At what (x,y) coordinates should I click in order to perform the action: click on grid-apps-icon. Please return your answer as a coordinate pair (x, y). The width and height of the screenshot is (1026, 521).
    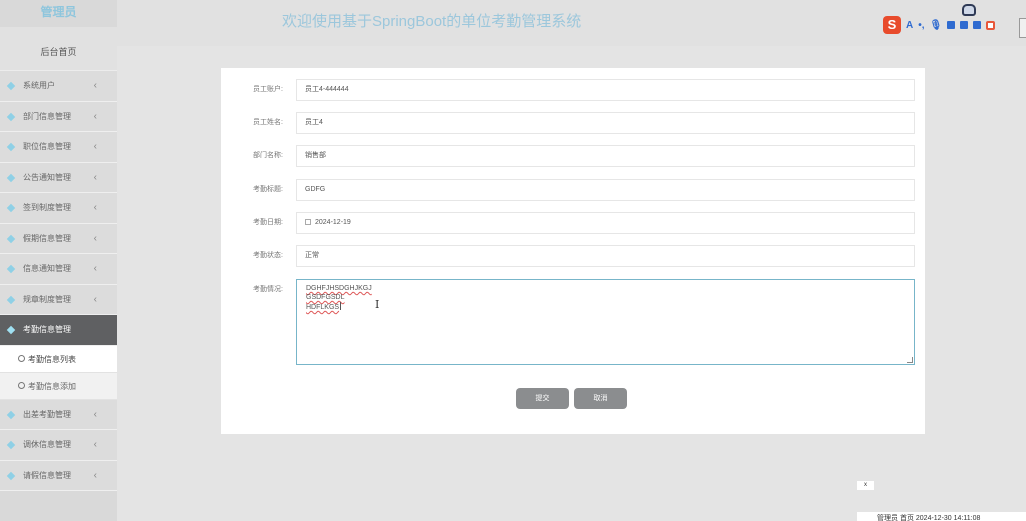
    Looking at the image, I should click on (977, 25).